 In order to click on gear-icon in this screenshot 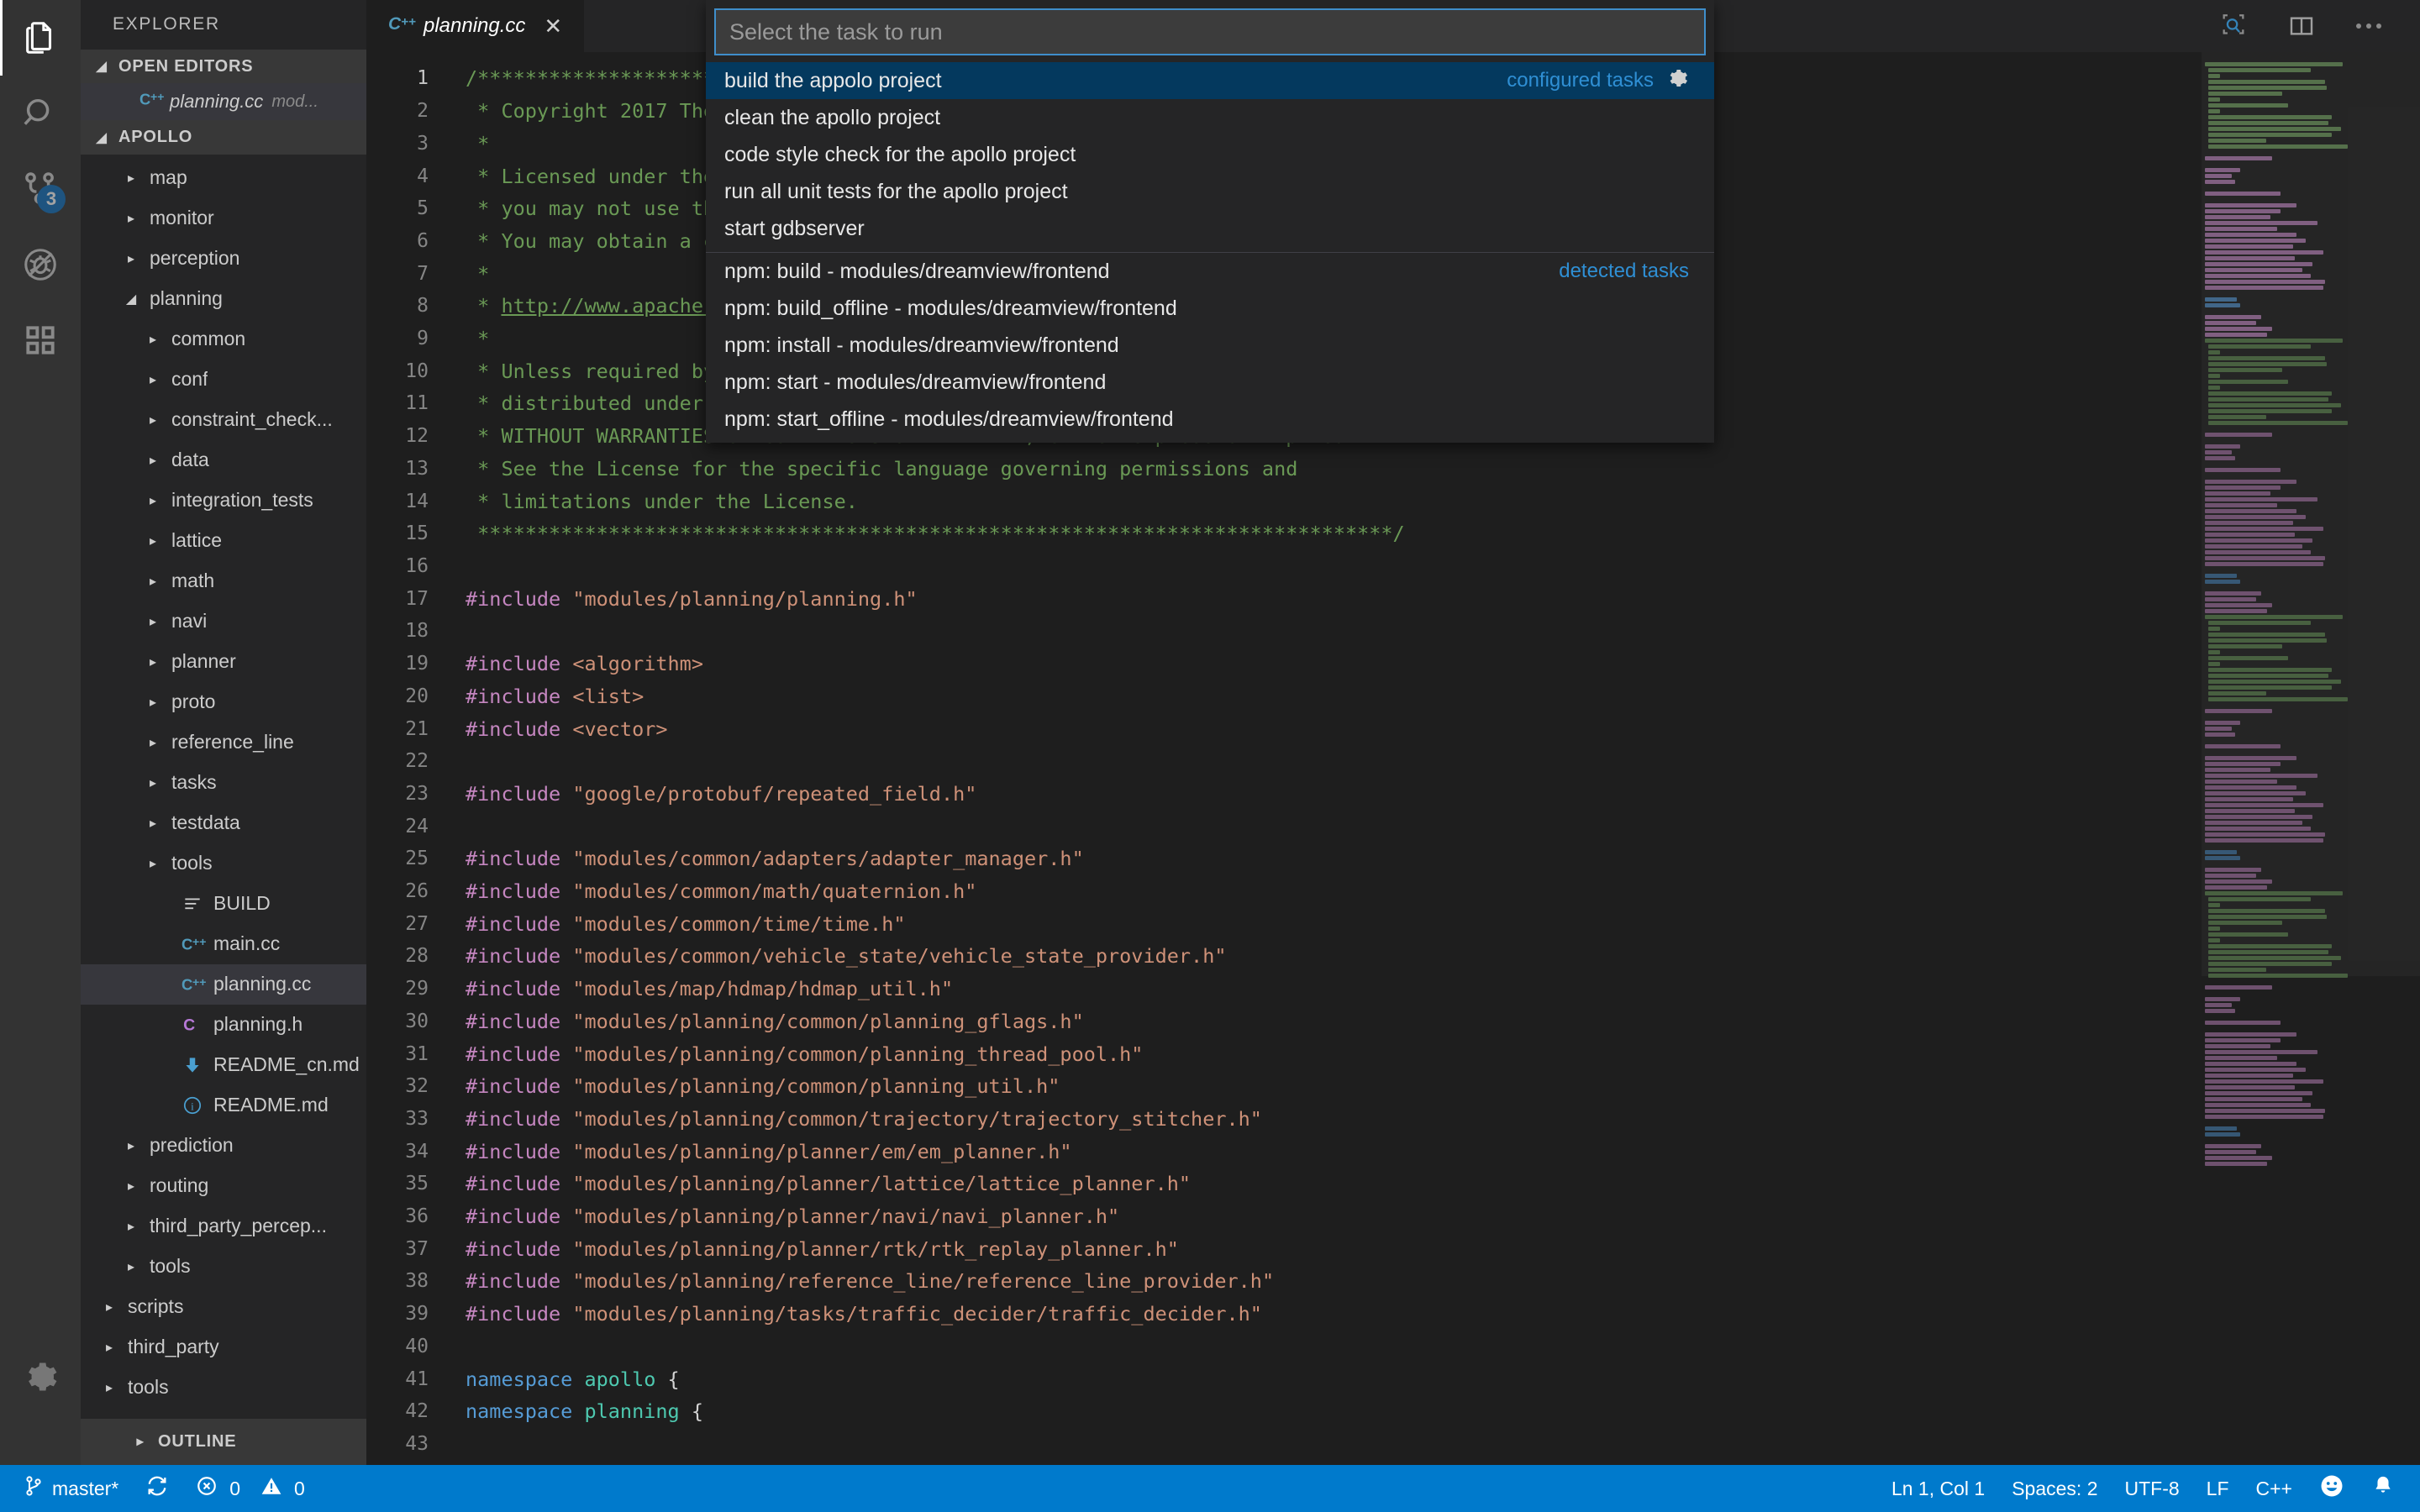, I will do `click(1677, 81)`.